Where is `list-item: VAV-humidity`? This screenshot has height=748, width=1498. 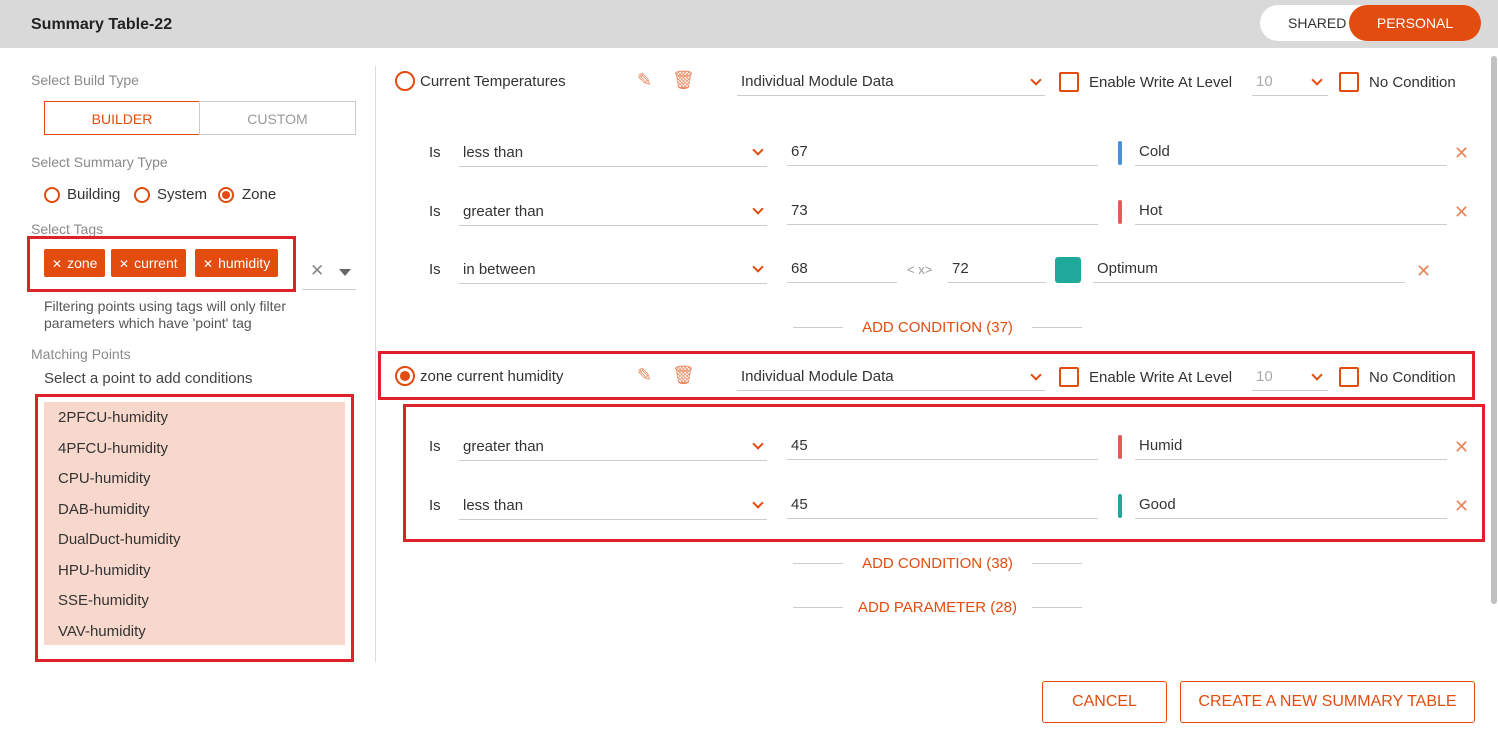
list-item: VAV-humidity is located at coordinates (102, 631).